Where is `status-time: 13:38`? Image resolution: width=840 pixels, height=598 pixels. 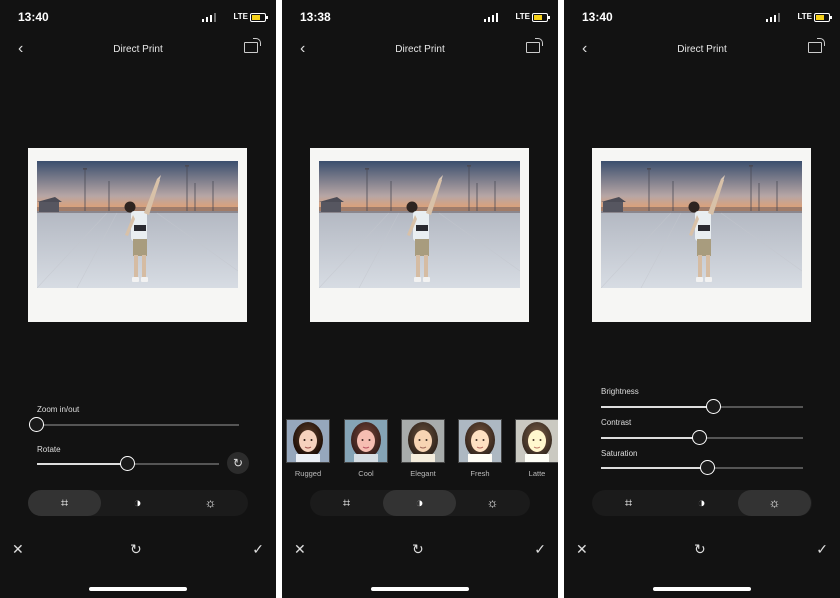 status-time: 13:38 is located at coordinates (315, 17).